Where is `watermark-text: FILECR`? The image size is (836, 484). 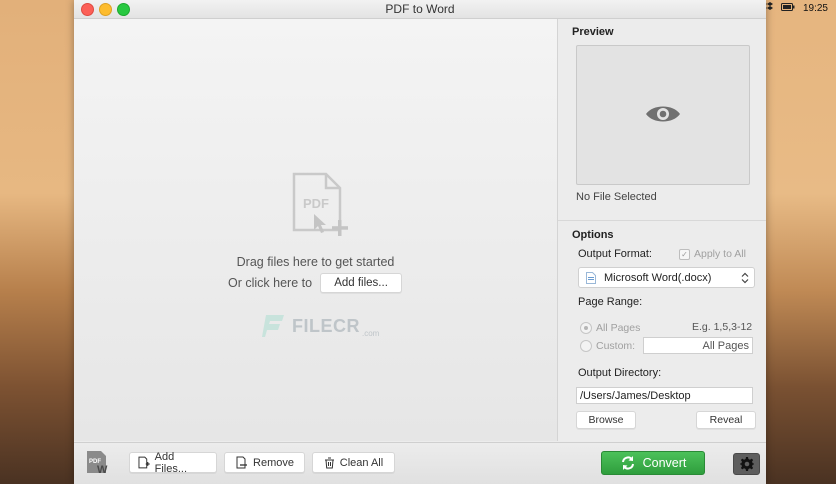 watermark-text: FILECR is located at coordinates (326, 325).